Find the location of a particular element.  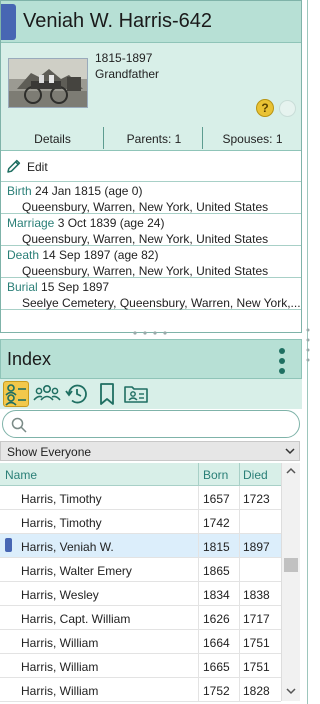

table-row: Harris, Timothy 1742 is located at coordinates (140, 522).